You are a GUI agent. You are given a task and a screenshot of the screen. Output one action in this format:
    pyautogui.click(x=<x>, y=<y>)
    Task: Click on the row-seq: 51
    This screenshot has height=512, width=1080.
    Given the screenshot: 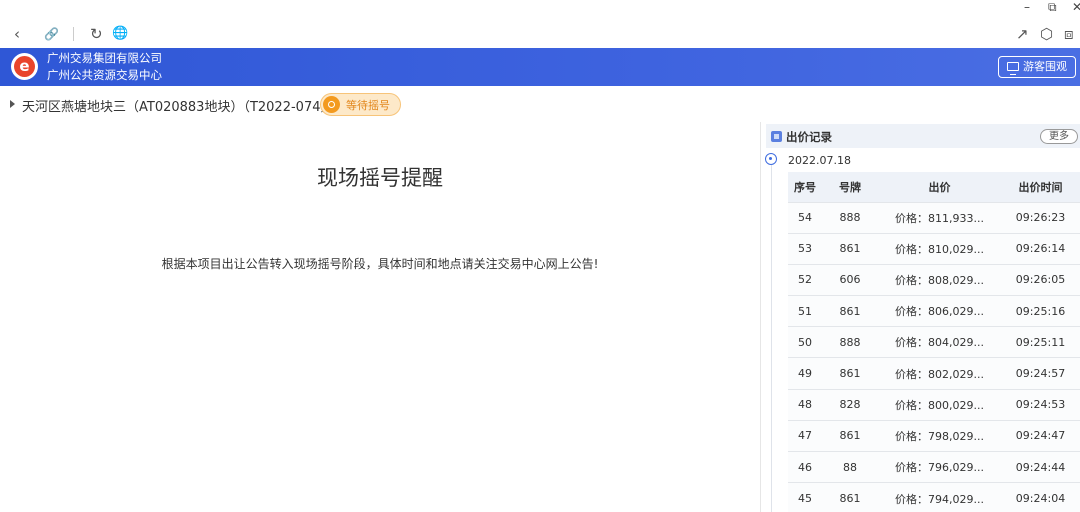 What is the action you would take?
    pyautogui.click(x=805, y=311)
    